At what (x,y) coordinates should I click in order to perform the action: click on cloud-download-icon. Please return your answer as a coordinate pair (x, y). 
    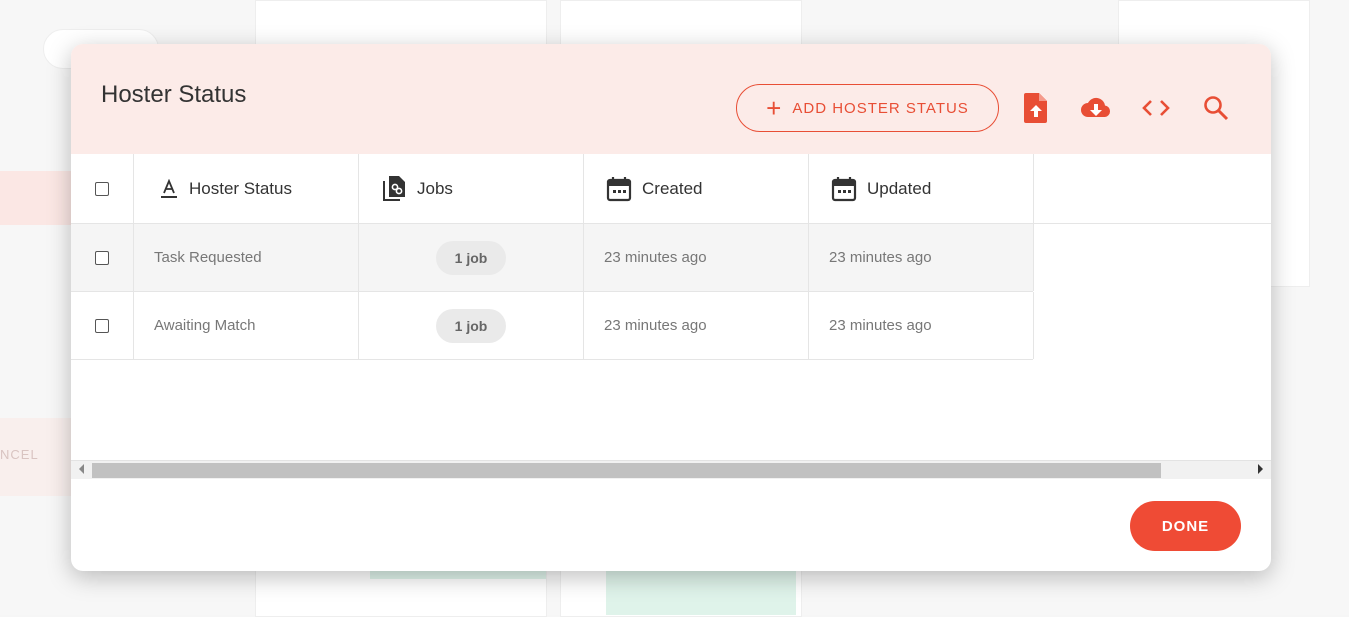
    Looking at the image, I should click on (1096, 107).